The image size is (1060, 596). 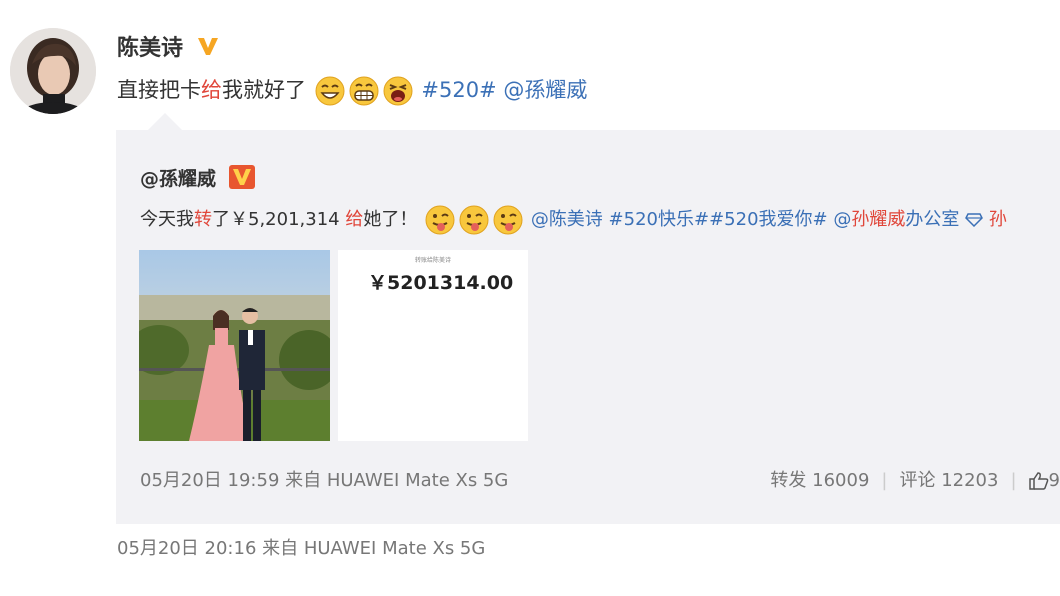 I want to click on mention-highlight: 孙耀威, so click(x=878, y=219).